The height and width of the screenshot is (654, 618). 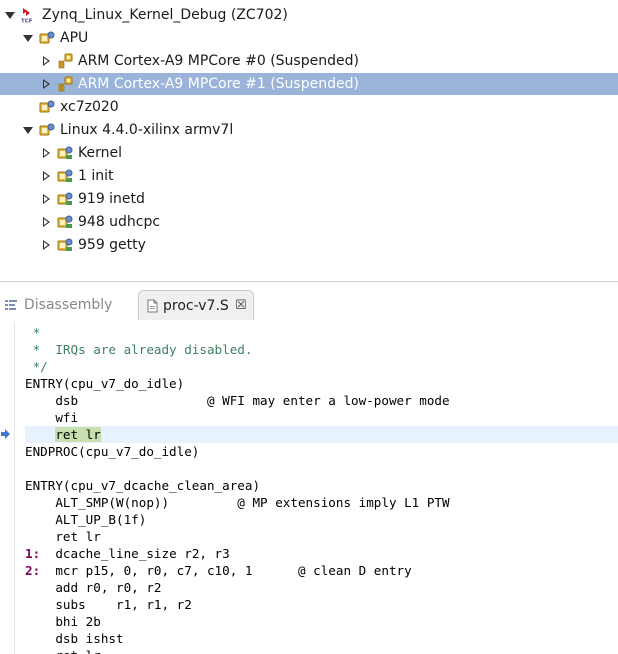 I want to click on instruction-pointer-icon, so click(x=5, y=434).